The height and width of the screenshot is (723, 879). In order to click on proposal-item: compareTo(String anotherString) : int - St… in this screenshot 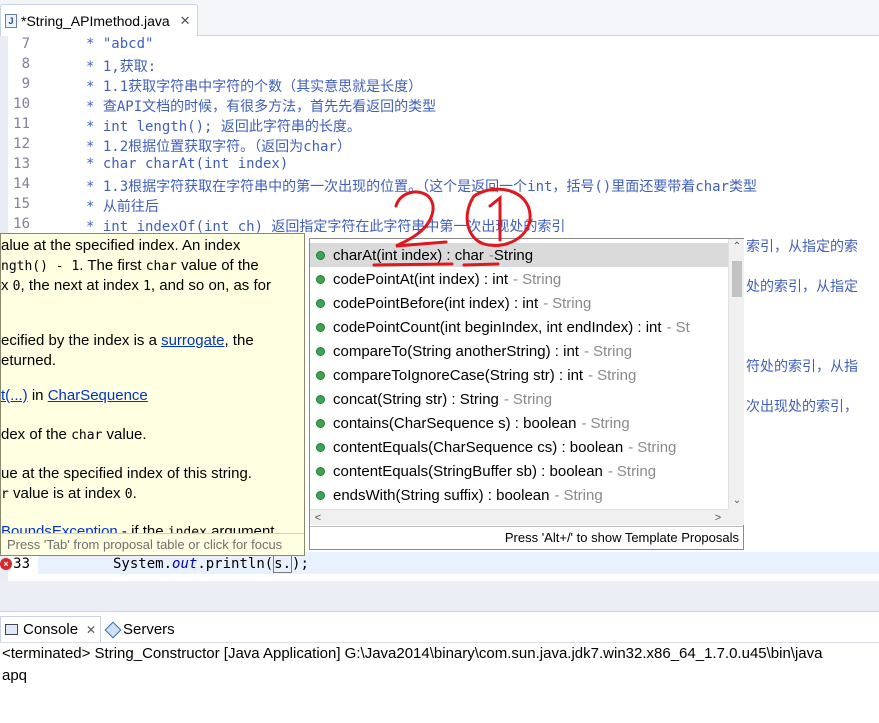, I will do `click(519, 351)`.